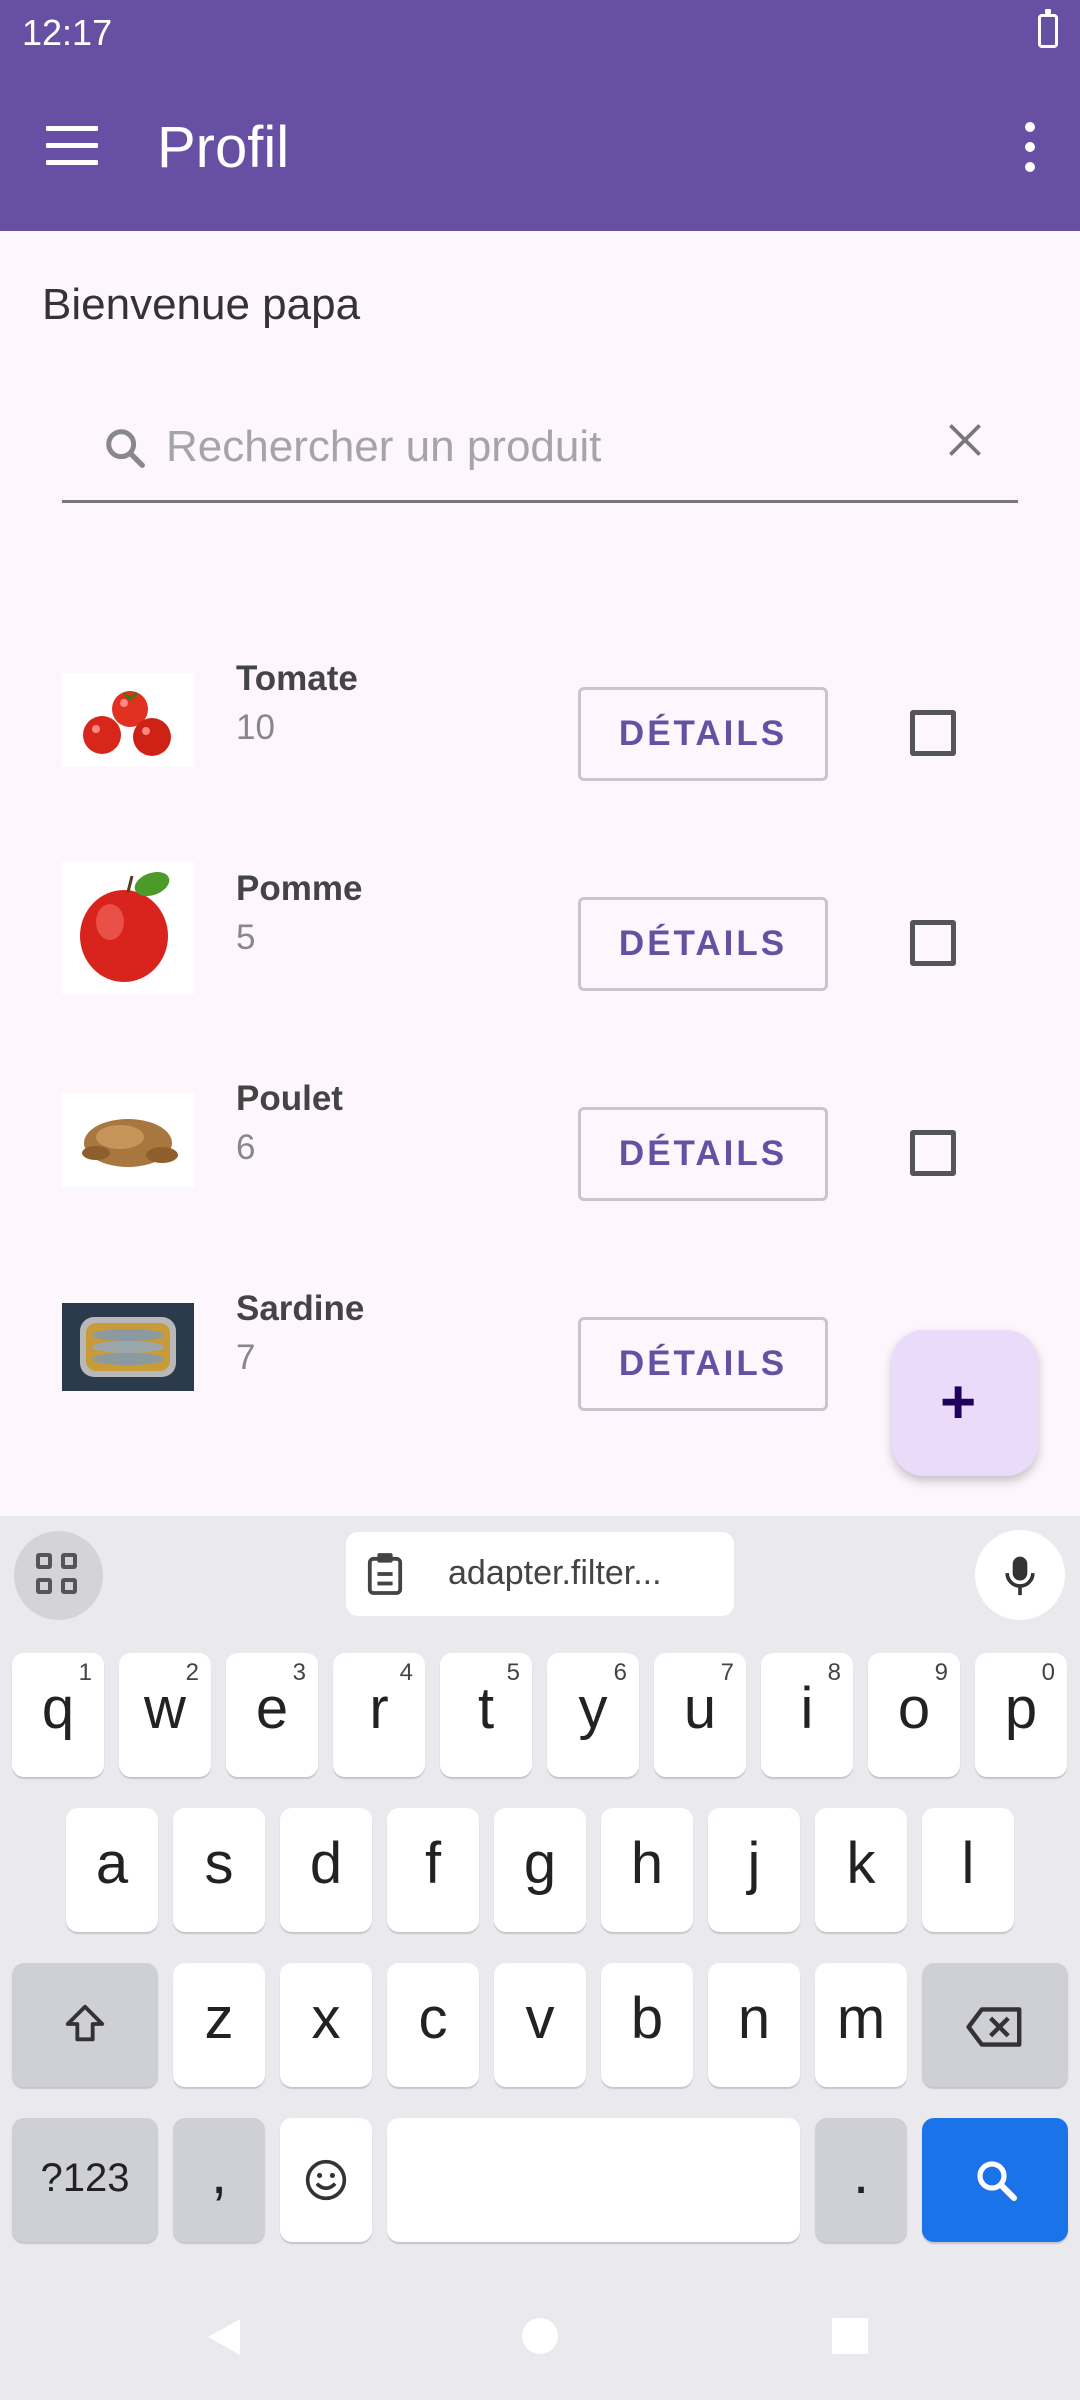 Image resolution: width=1080 pixels, height=2400 pixels. What do you see at coordinates (593, 1715) in the screenshot?
I see `key-y: y6` at bounding box center [593, 1715].